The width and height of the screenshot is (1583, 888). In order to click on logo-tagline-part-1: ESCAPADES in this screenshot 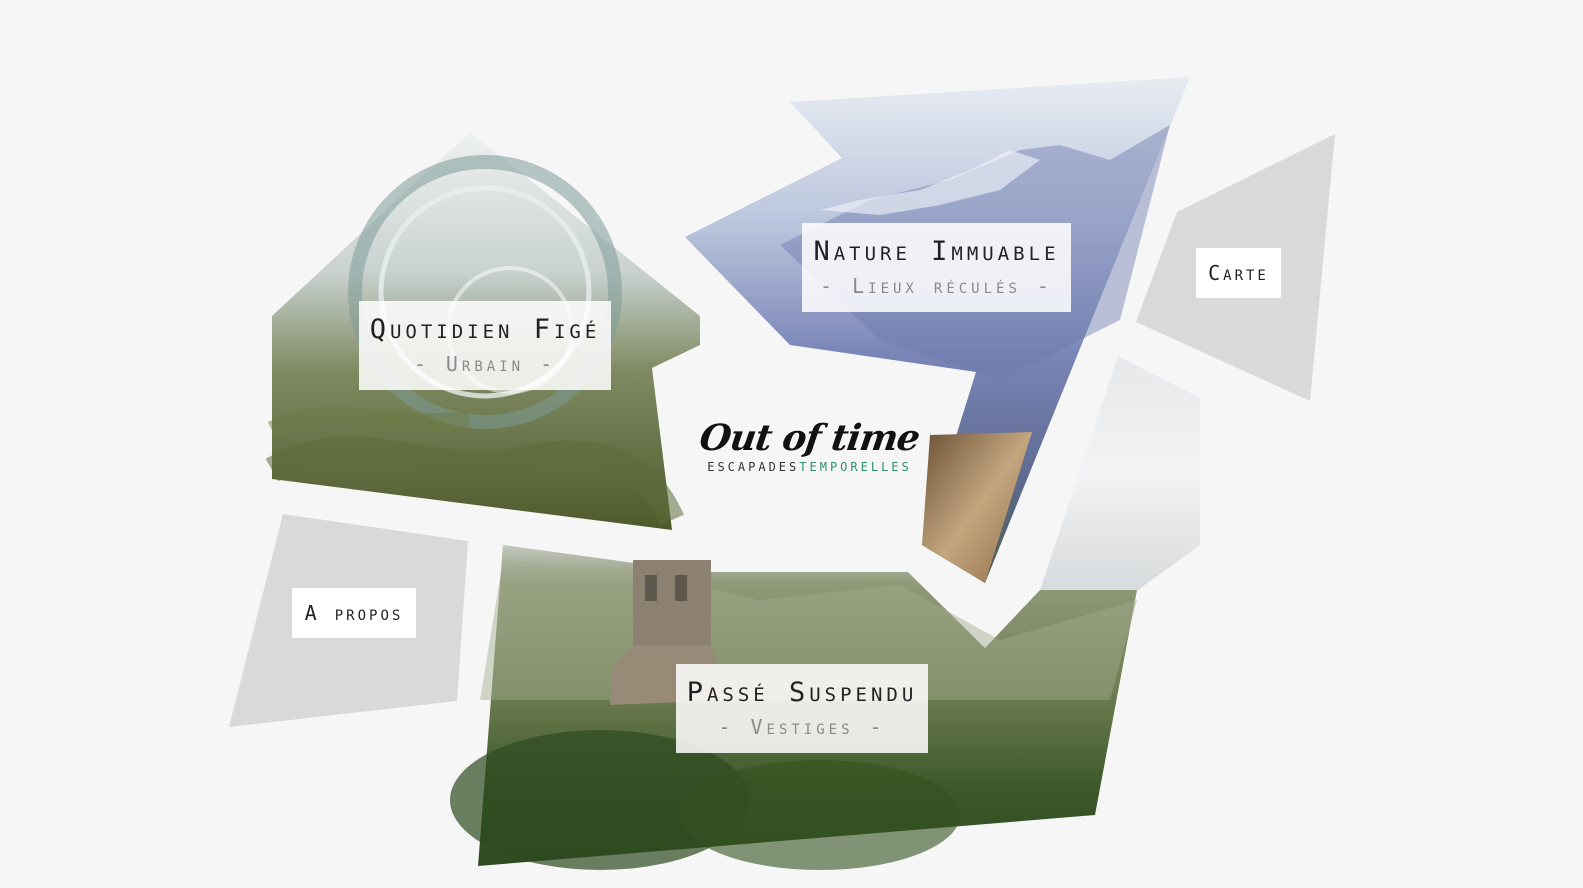, I will do `click(753, 467)`.